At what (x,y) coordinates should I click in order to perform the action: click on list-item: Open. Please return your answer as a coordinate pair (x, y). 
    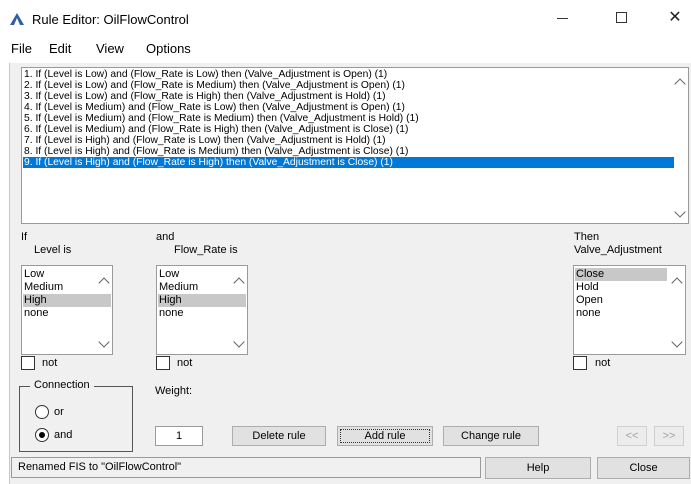
    Looking at the image, I should click on (621, 300).